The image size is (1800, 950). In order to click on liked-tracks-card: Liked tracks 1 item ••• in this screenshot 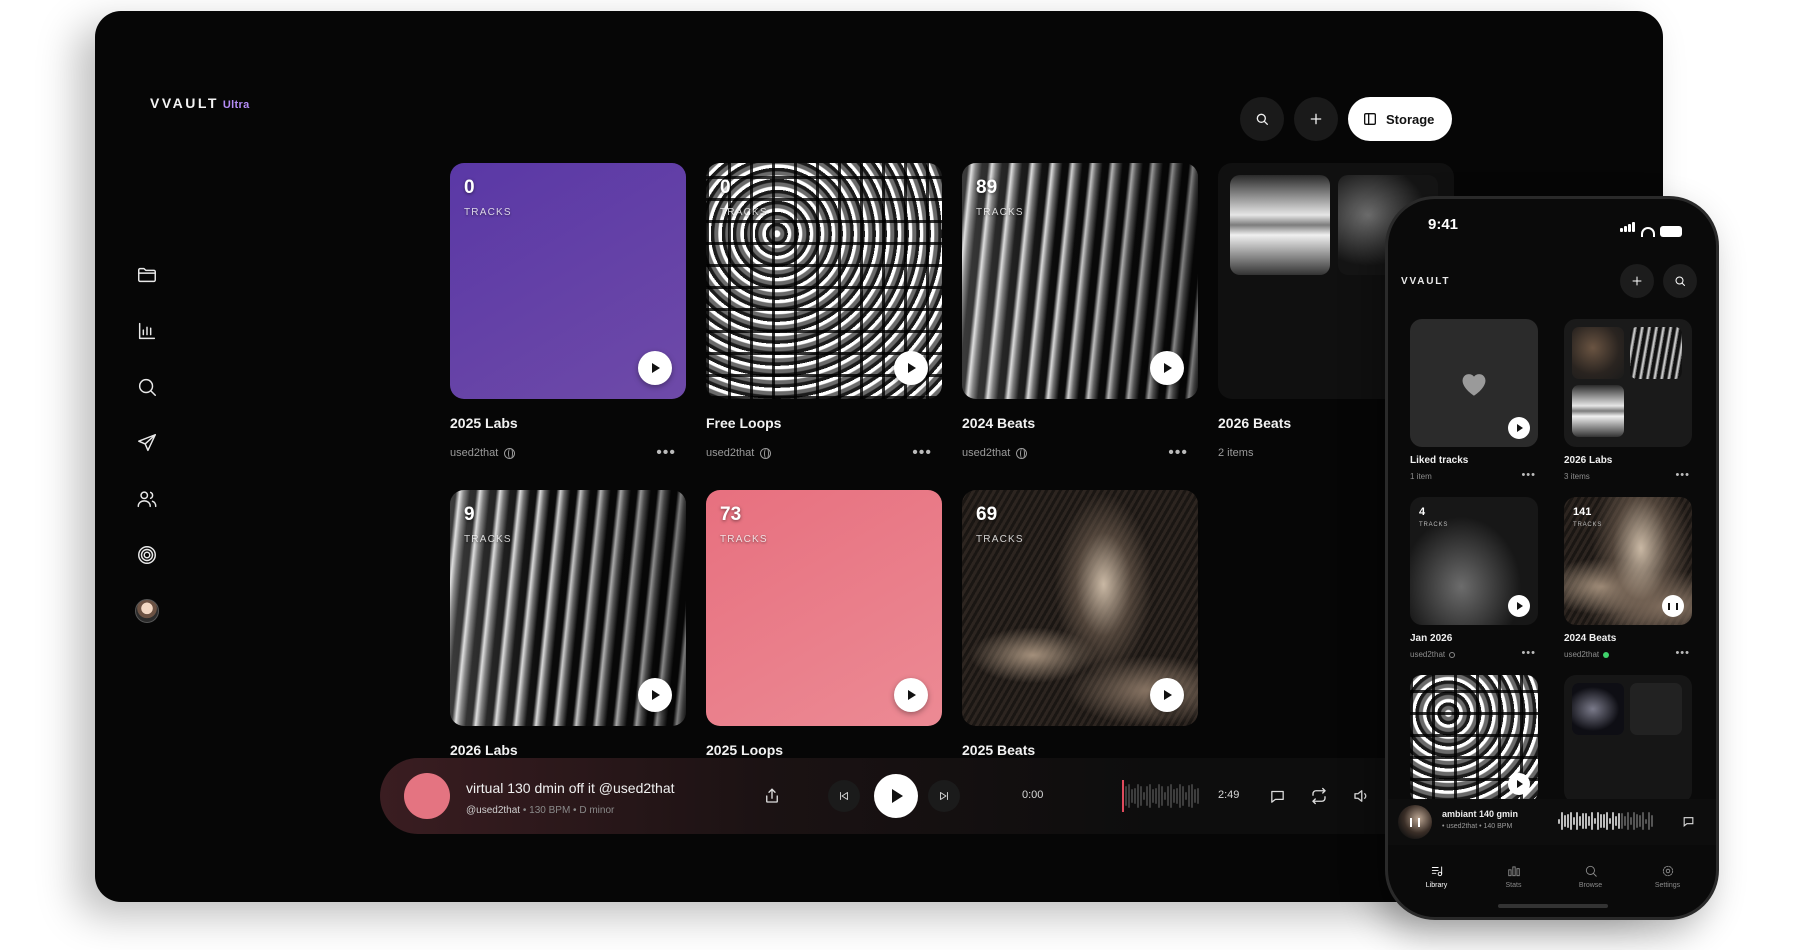, I will do `click(1474, 400)`.